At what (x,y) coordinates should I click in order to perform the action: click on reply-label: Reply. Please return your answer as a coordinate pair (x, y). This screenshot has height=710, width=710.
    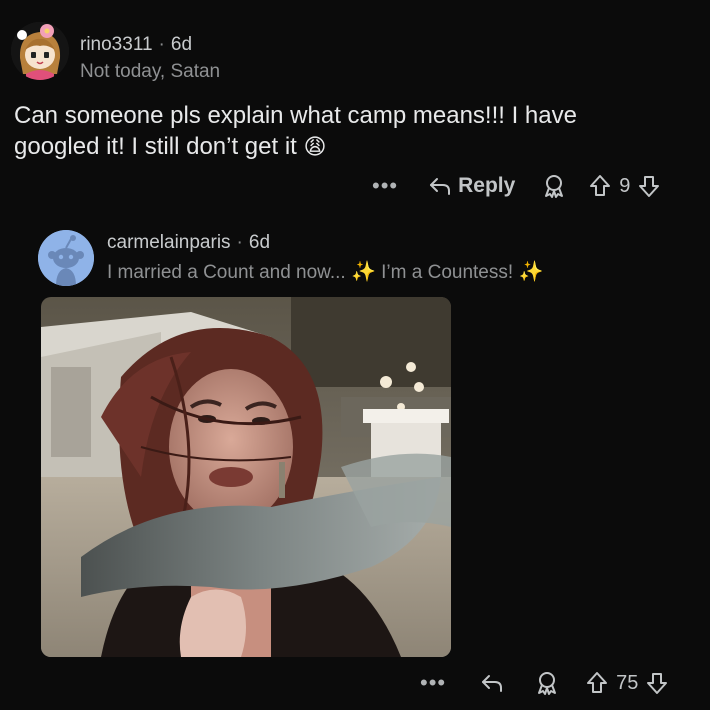
    Looking at the image, I should click on (487, 185).